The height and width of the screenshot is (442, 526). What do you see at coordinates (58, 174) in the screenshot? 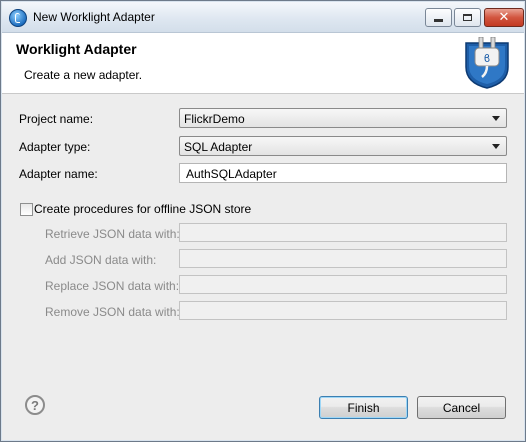
I see `adapter-name-label: Adapter name:` at bounding box center [58, 174].